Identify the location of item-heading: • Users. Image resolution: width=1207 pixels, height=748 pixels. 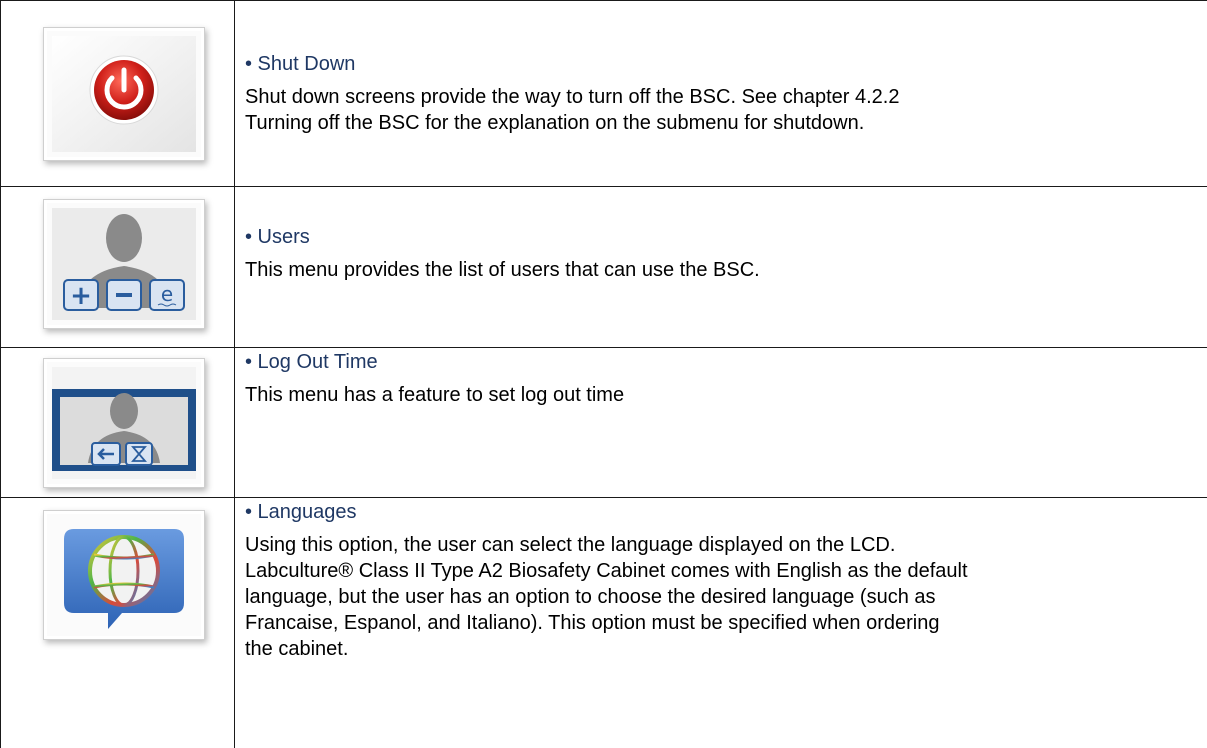
(277, 237).